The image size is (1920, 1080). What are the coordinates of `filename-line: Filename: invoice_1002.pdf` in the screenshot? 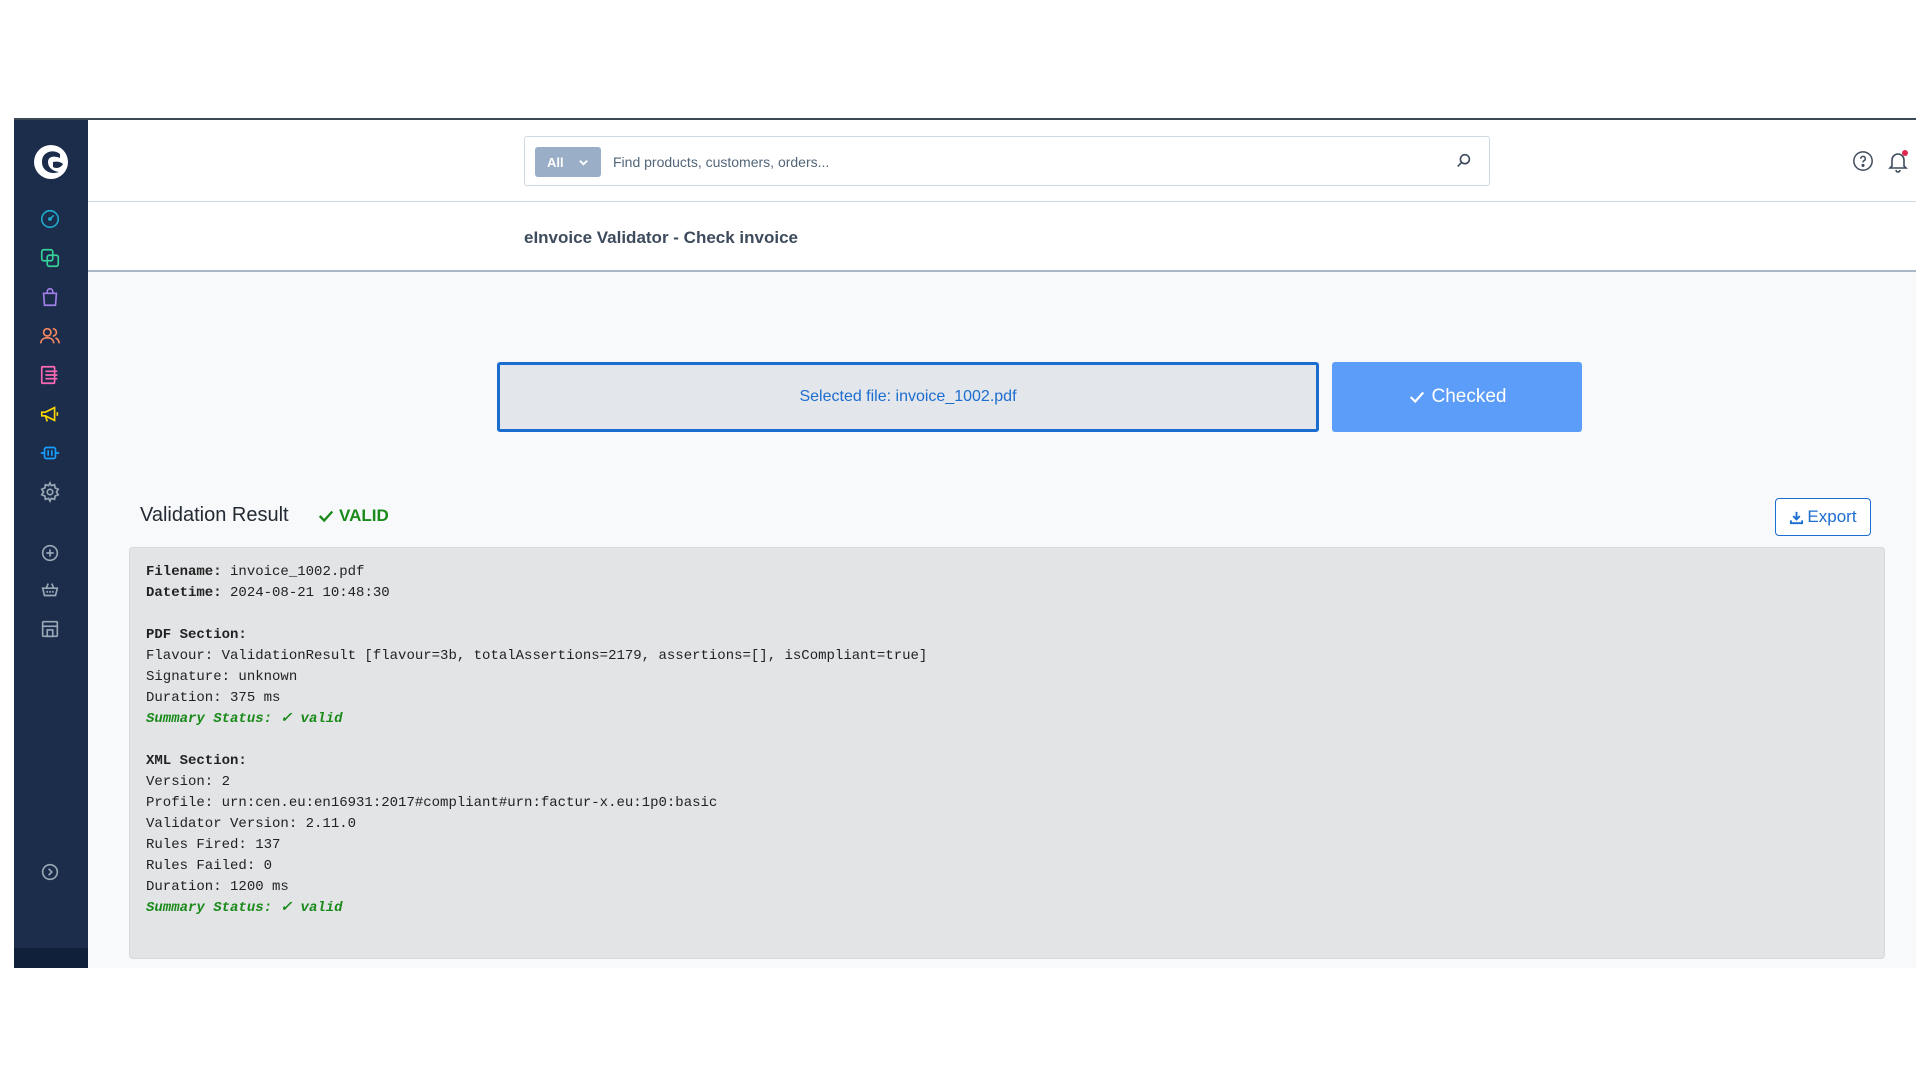 It's located at (1007, 572).